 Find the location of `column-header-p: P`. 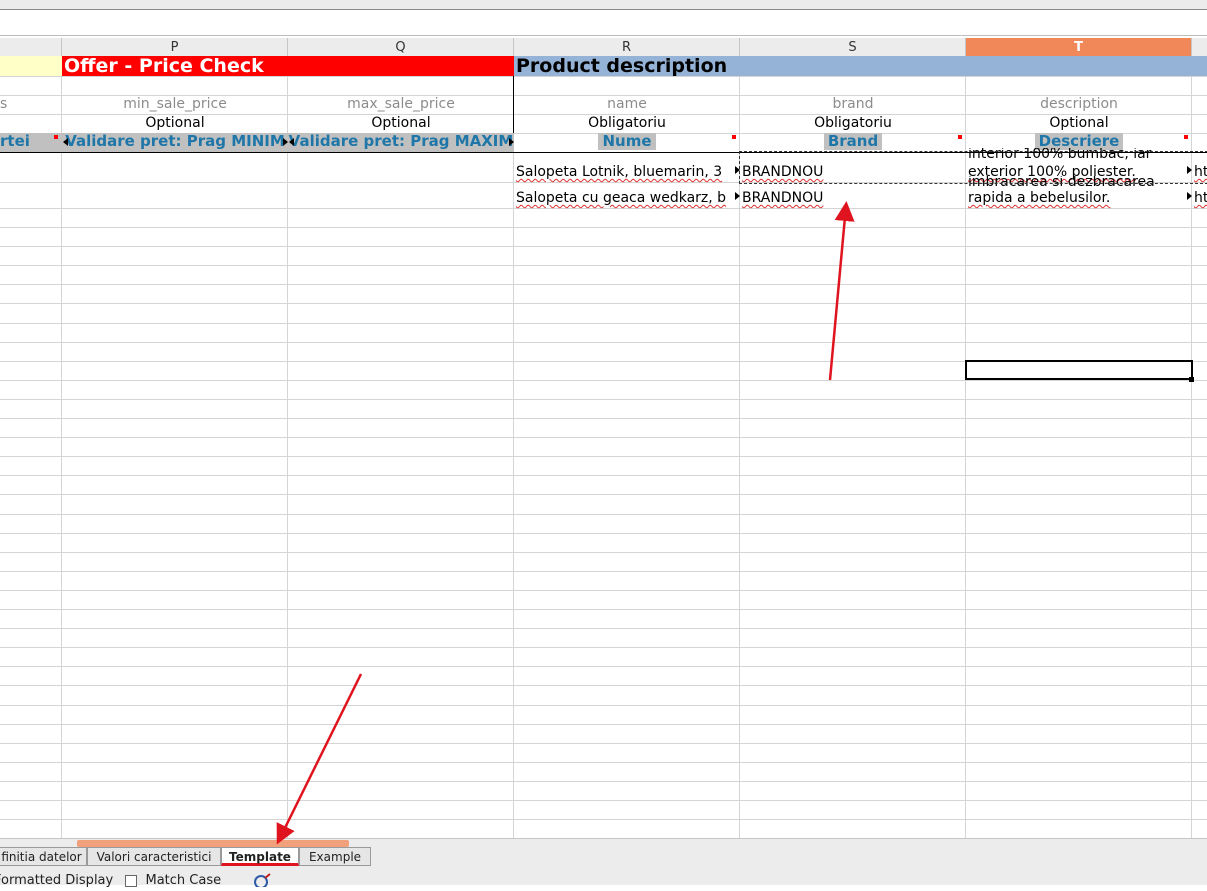

column-header-p: P is located at coordinates (175, 47).